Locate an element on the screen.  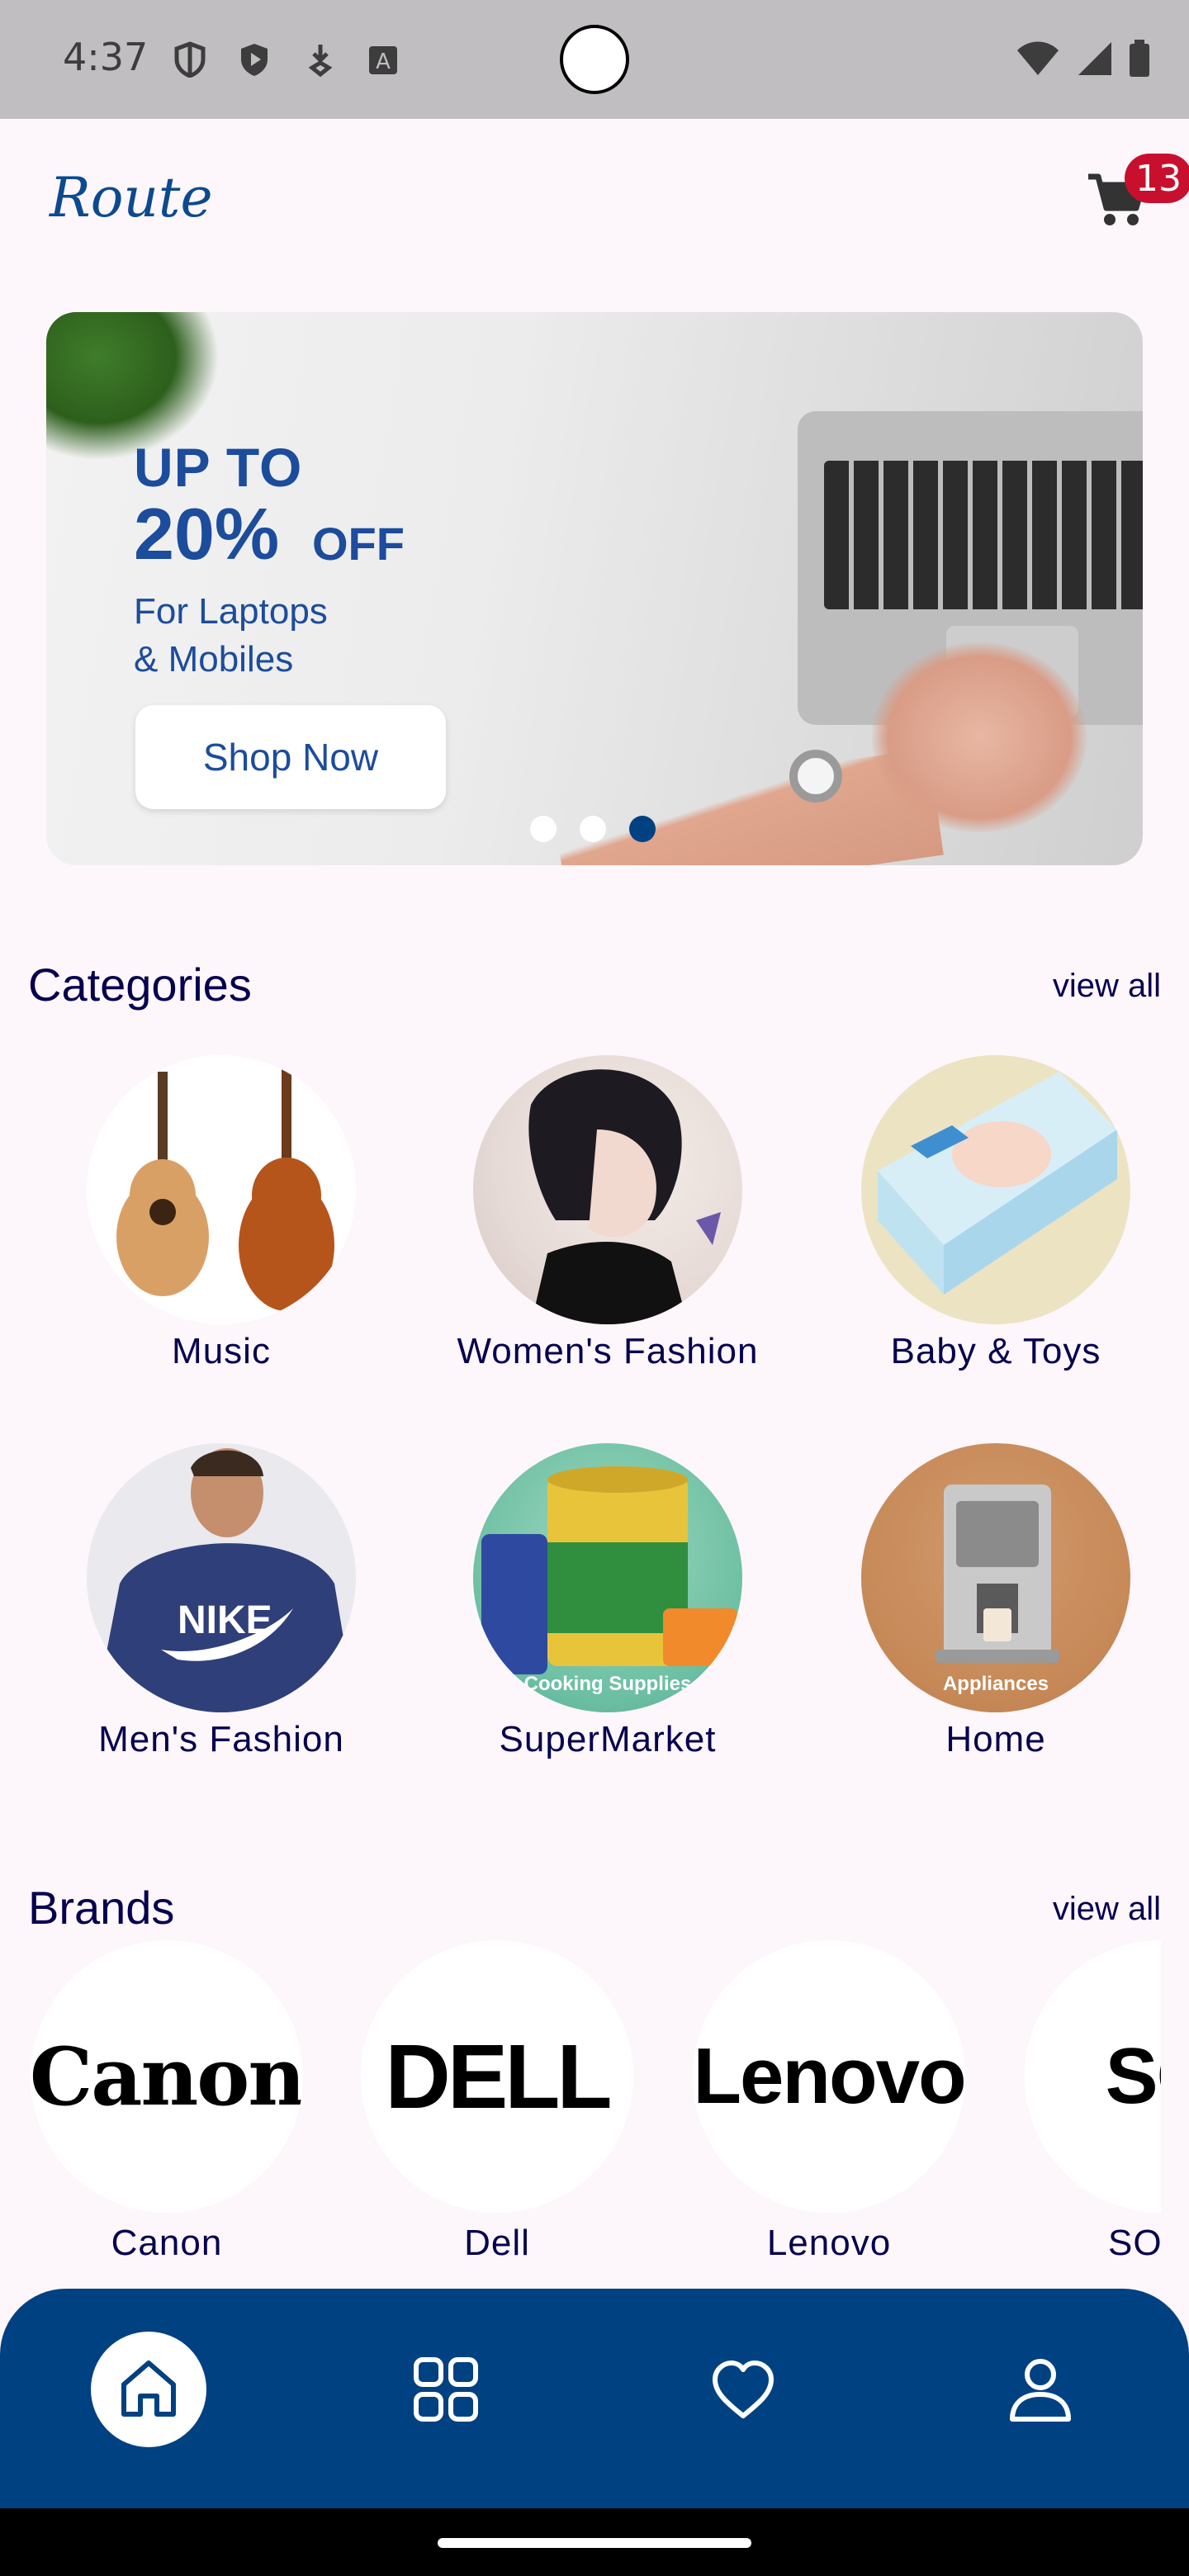
category-label: Baby & Toys is located at coordinates (995, 1351).